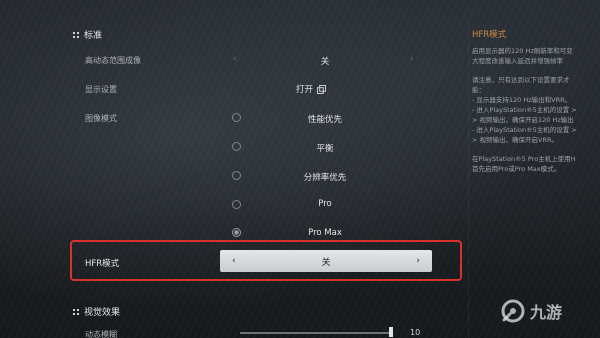 This screenshot has width=600, height=338. Describe the element at coordinates (101, 334) in the screenshot. I see `motion-blur-label: 动态模糊` at that location.